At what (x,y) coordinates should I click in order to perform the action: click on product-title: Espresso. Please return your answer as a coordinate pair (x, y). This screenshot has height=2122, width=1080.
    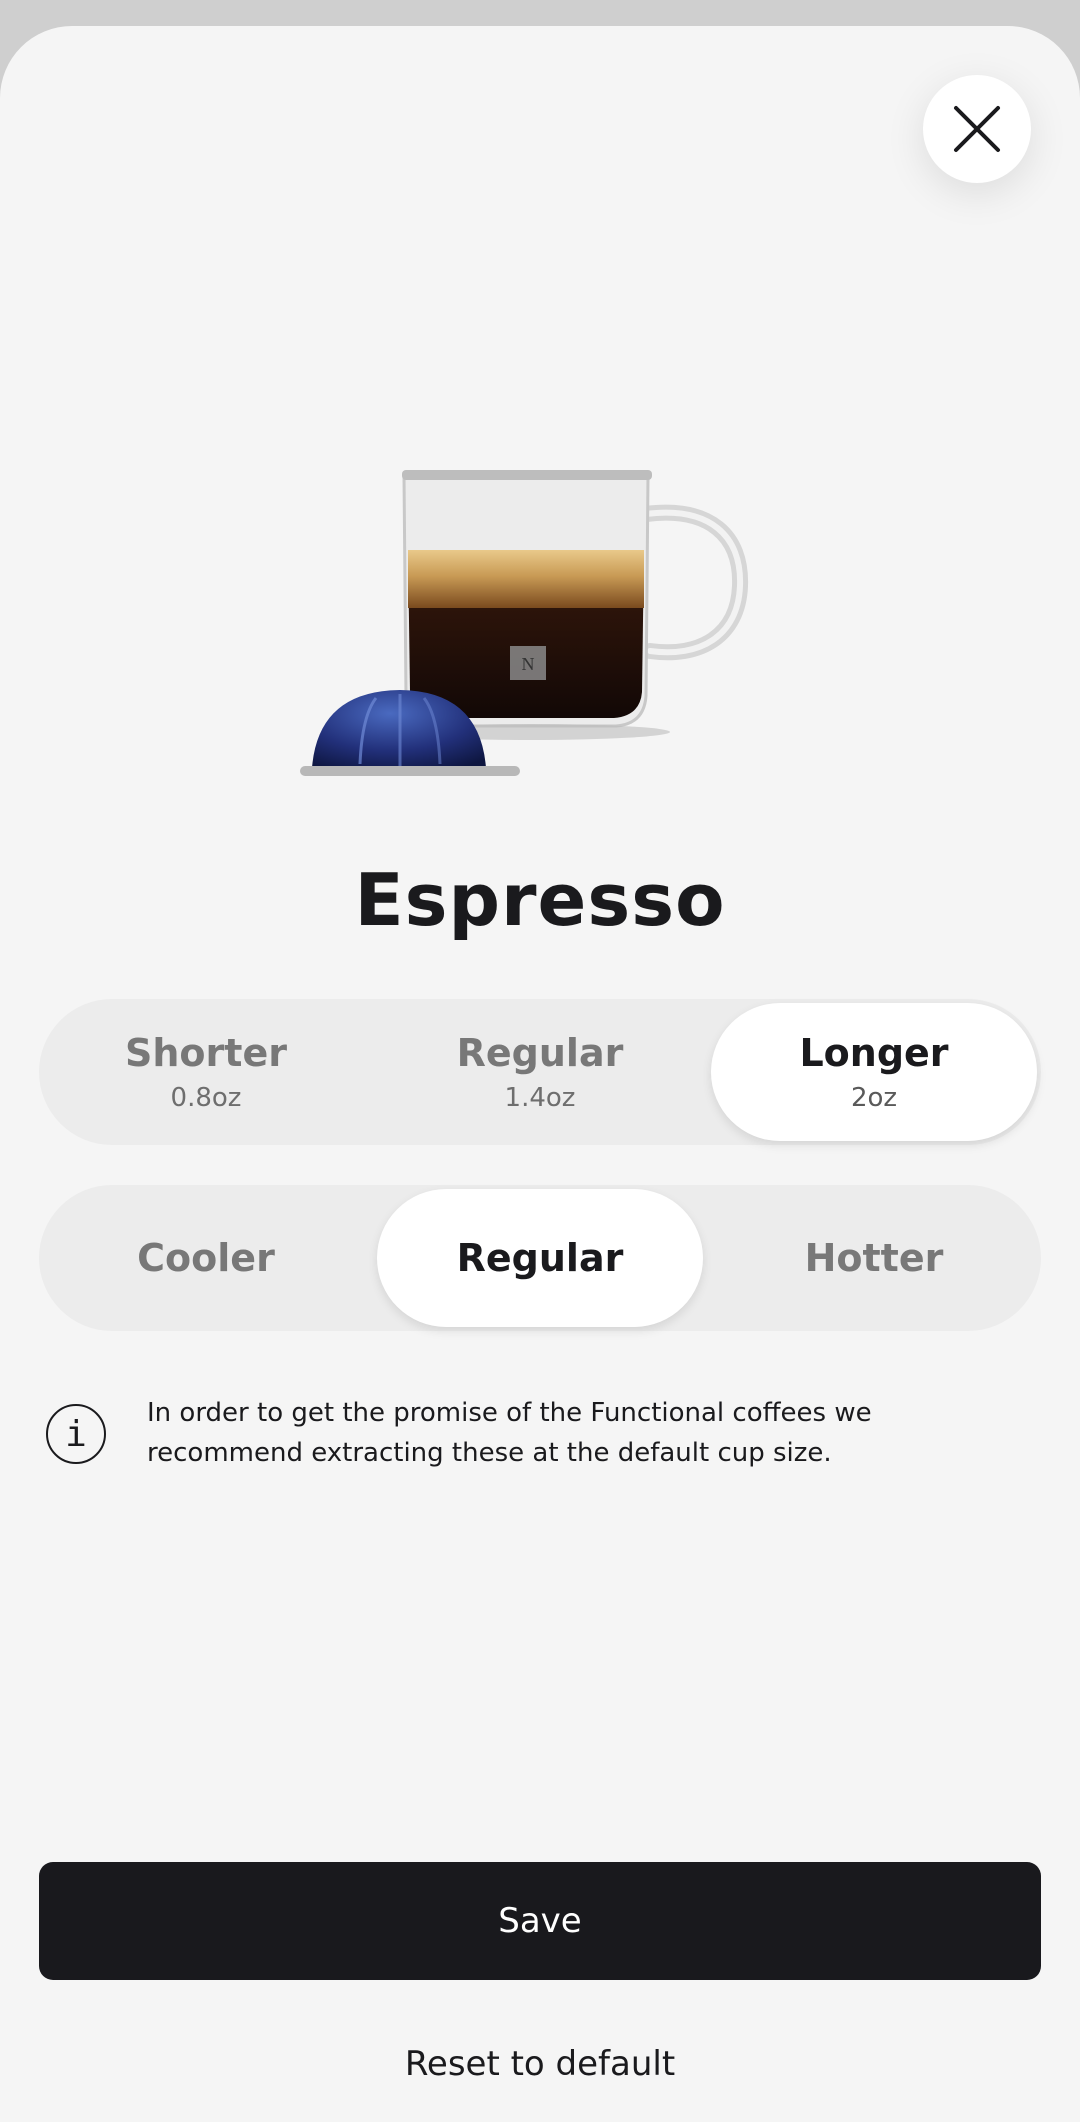
    Looking at the image, I should click on (540, 900).